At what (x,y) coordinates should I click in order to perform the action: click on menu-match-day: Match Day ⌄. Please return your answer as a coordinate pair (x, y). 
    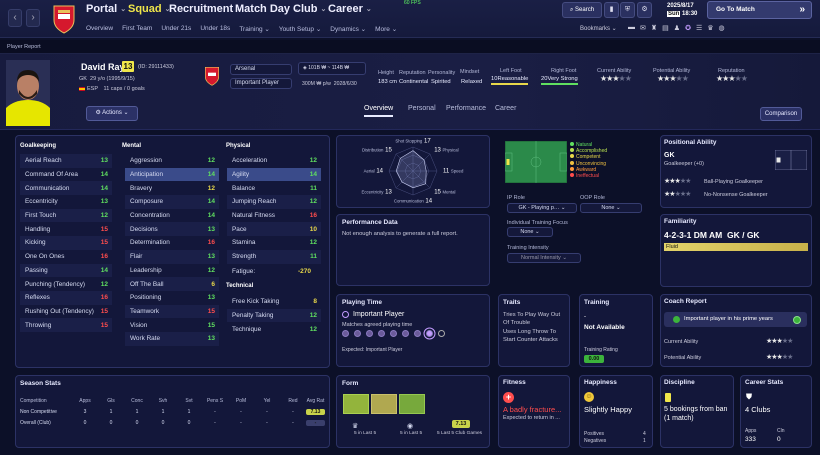
    Looking at the image, I should click on (267, 9).